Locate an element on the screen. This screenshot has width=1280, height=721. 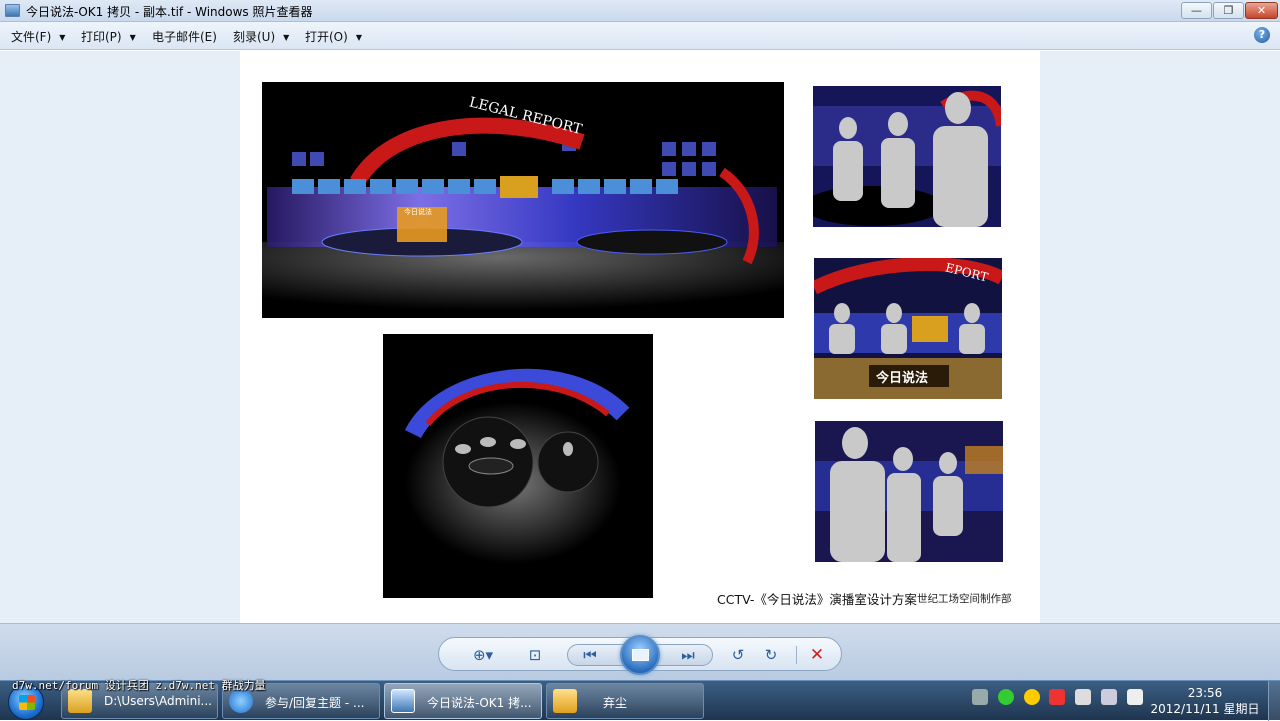
menu-open-label: 打开(O) is located at coordinates (326, 37).